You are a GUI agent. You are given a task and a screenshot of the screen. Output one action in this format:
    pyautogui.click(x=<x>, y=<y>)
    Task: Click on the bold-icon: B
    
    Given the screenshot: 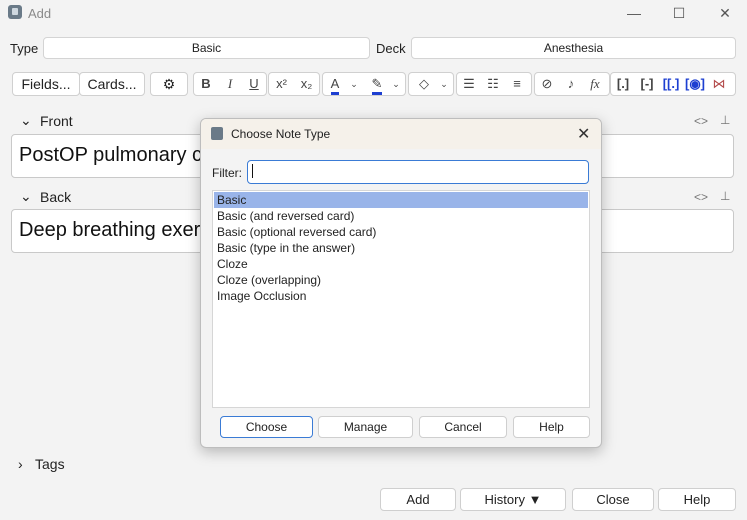 What is the action you would take?
    pyautogui.click(x=206, y=84)
    